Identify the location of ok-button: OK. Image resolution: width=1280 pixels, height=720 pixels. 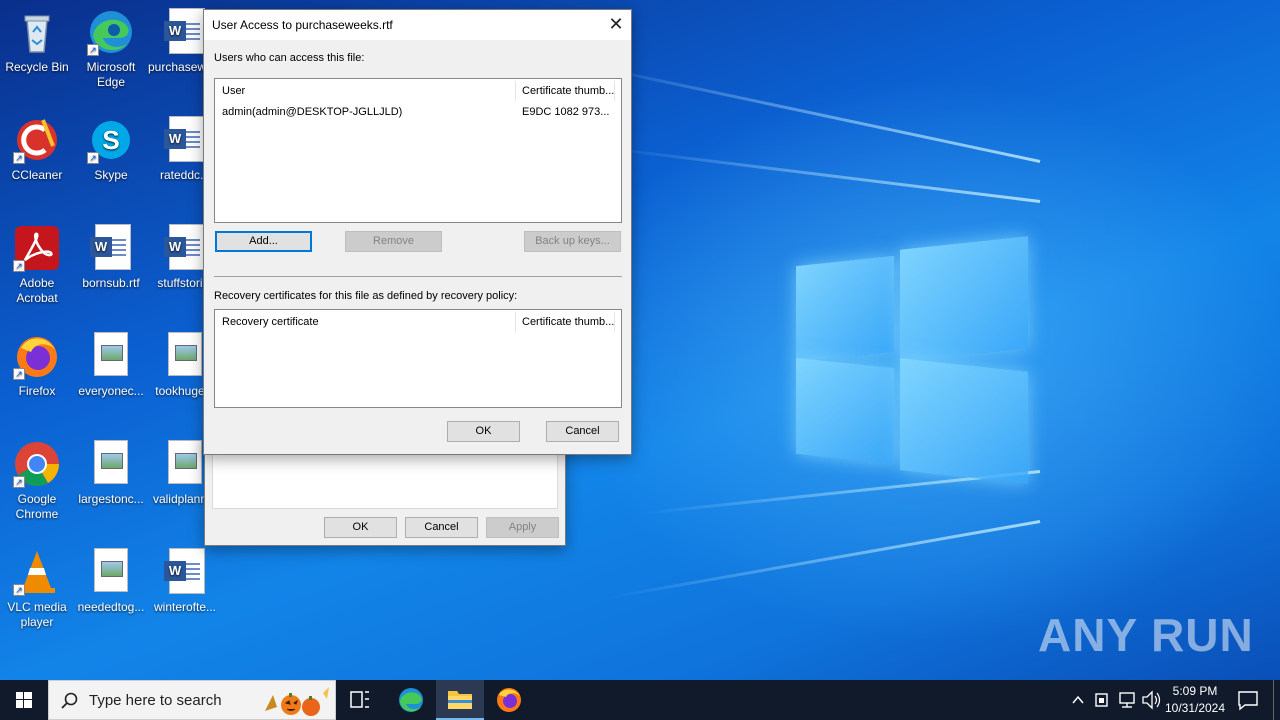
(483, 431).